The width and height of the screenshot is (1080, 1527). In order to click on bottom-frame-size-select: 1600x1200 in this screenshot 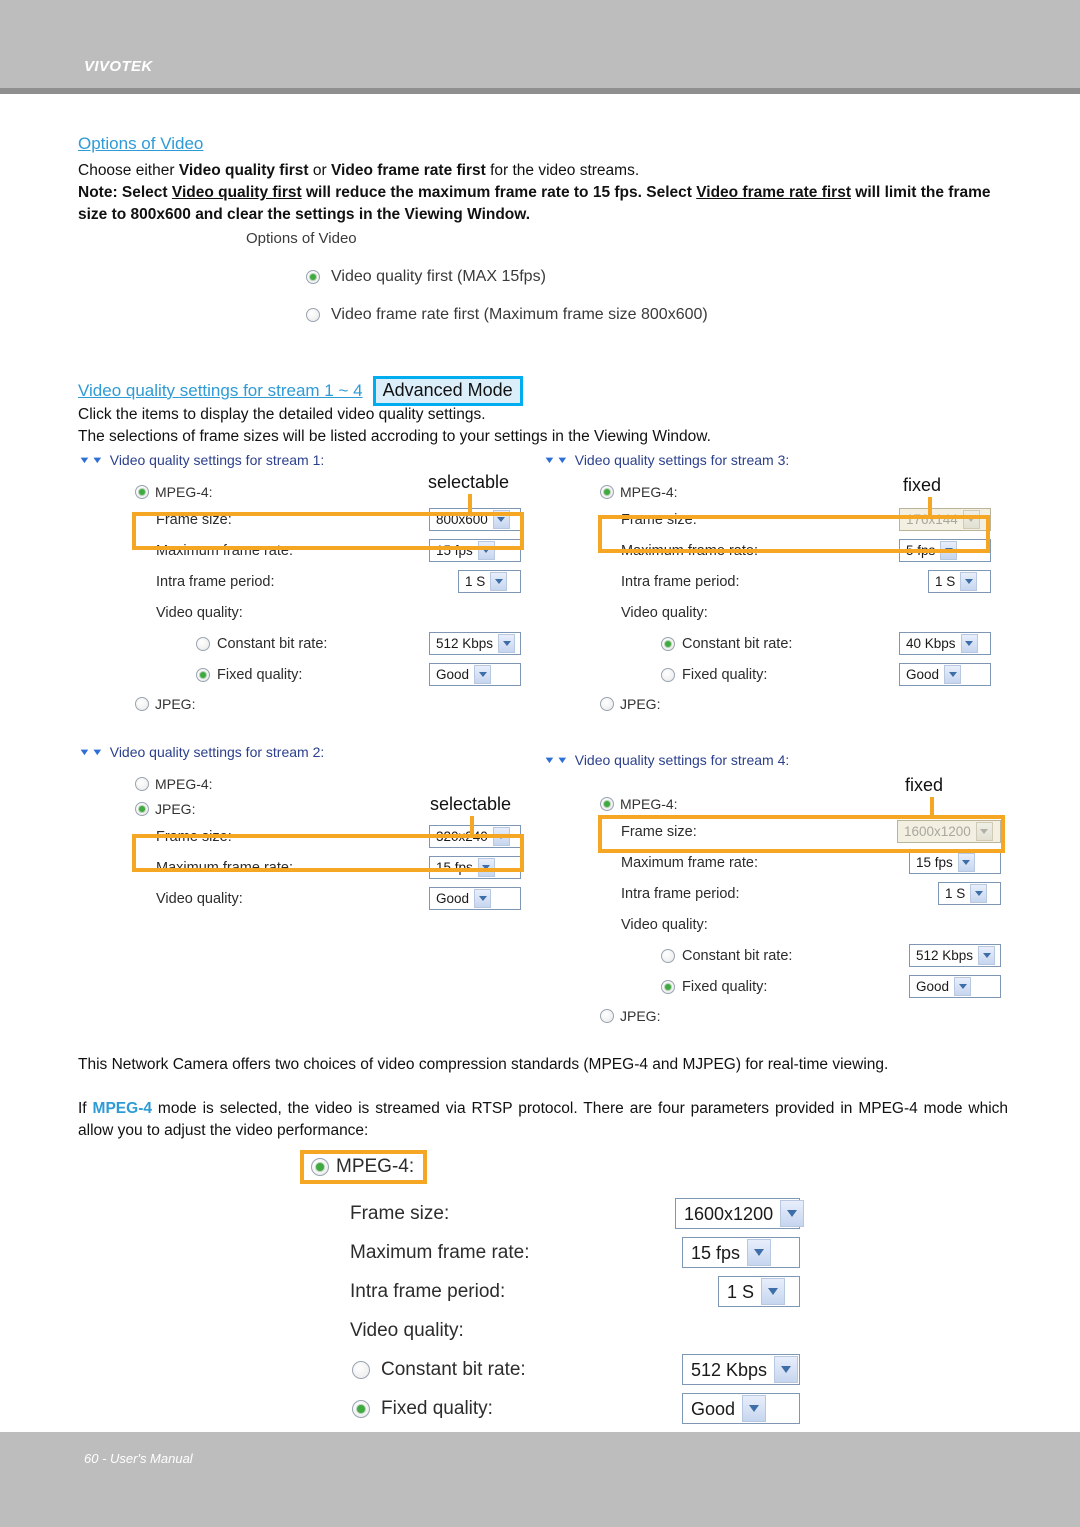, I will do `click(740, 1213)`.